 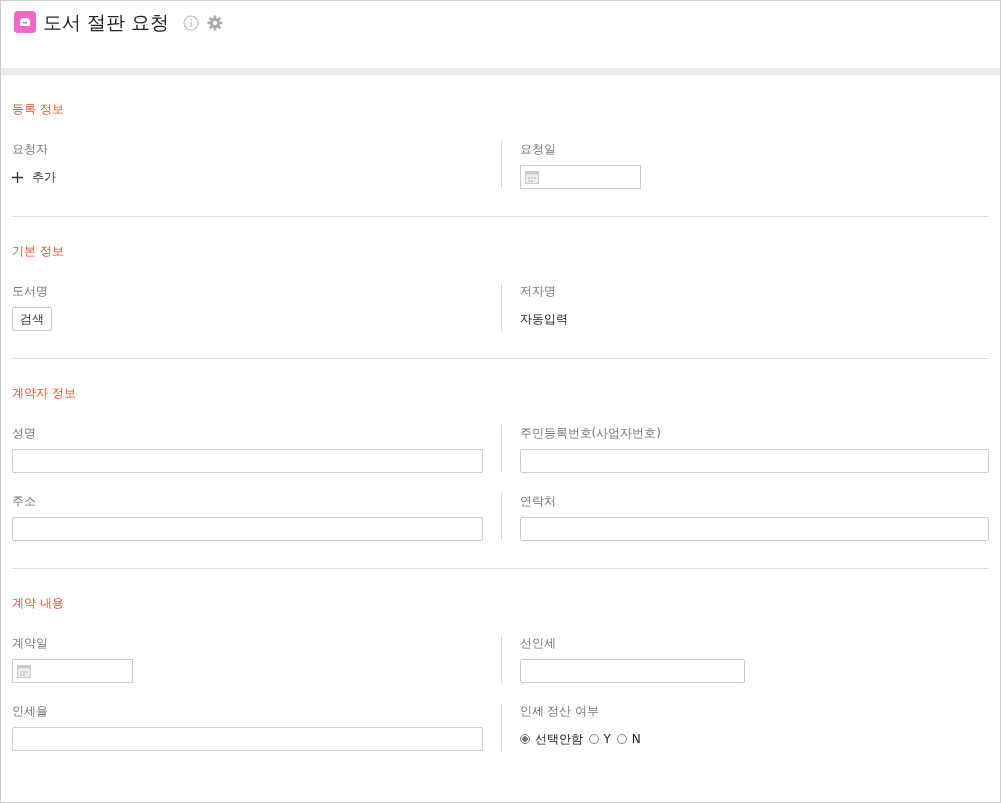 I want to click on field-label: 저자명, so click(x=538, y=291).